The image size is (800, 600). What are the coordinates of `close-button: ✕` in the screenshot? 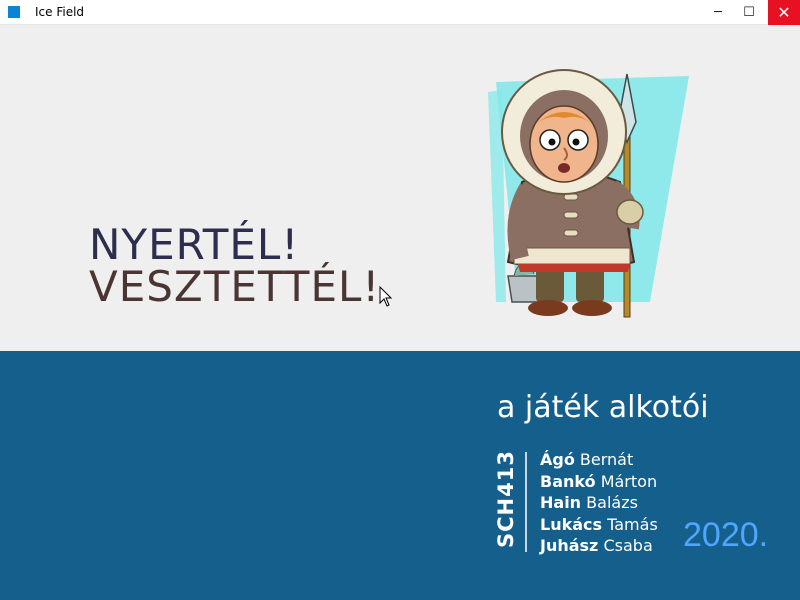 It's located at (784, 12).